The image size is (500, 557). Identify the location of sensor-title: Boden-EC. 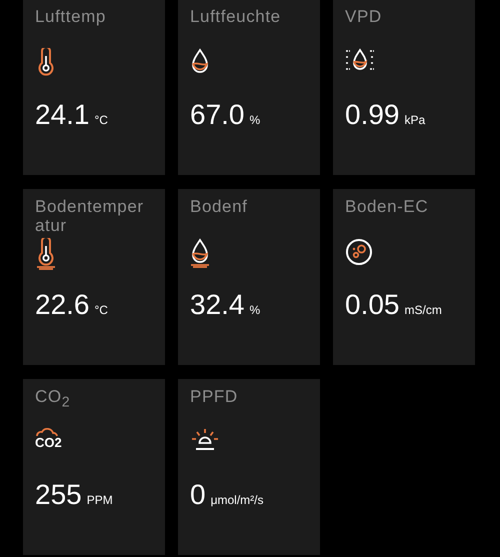
(387, 207).